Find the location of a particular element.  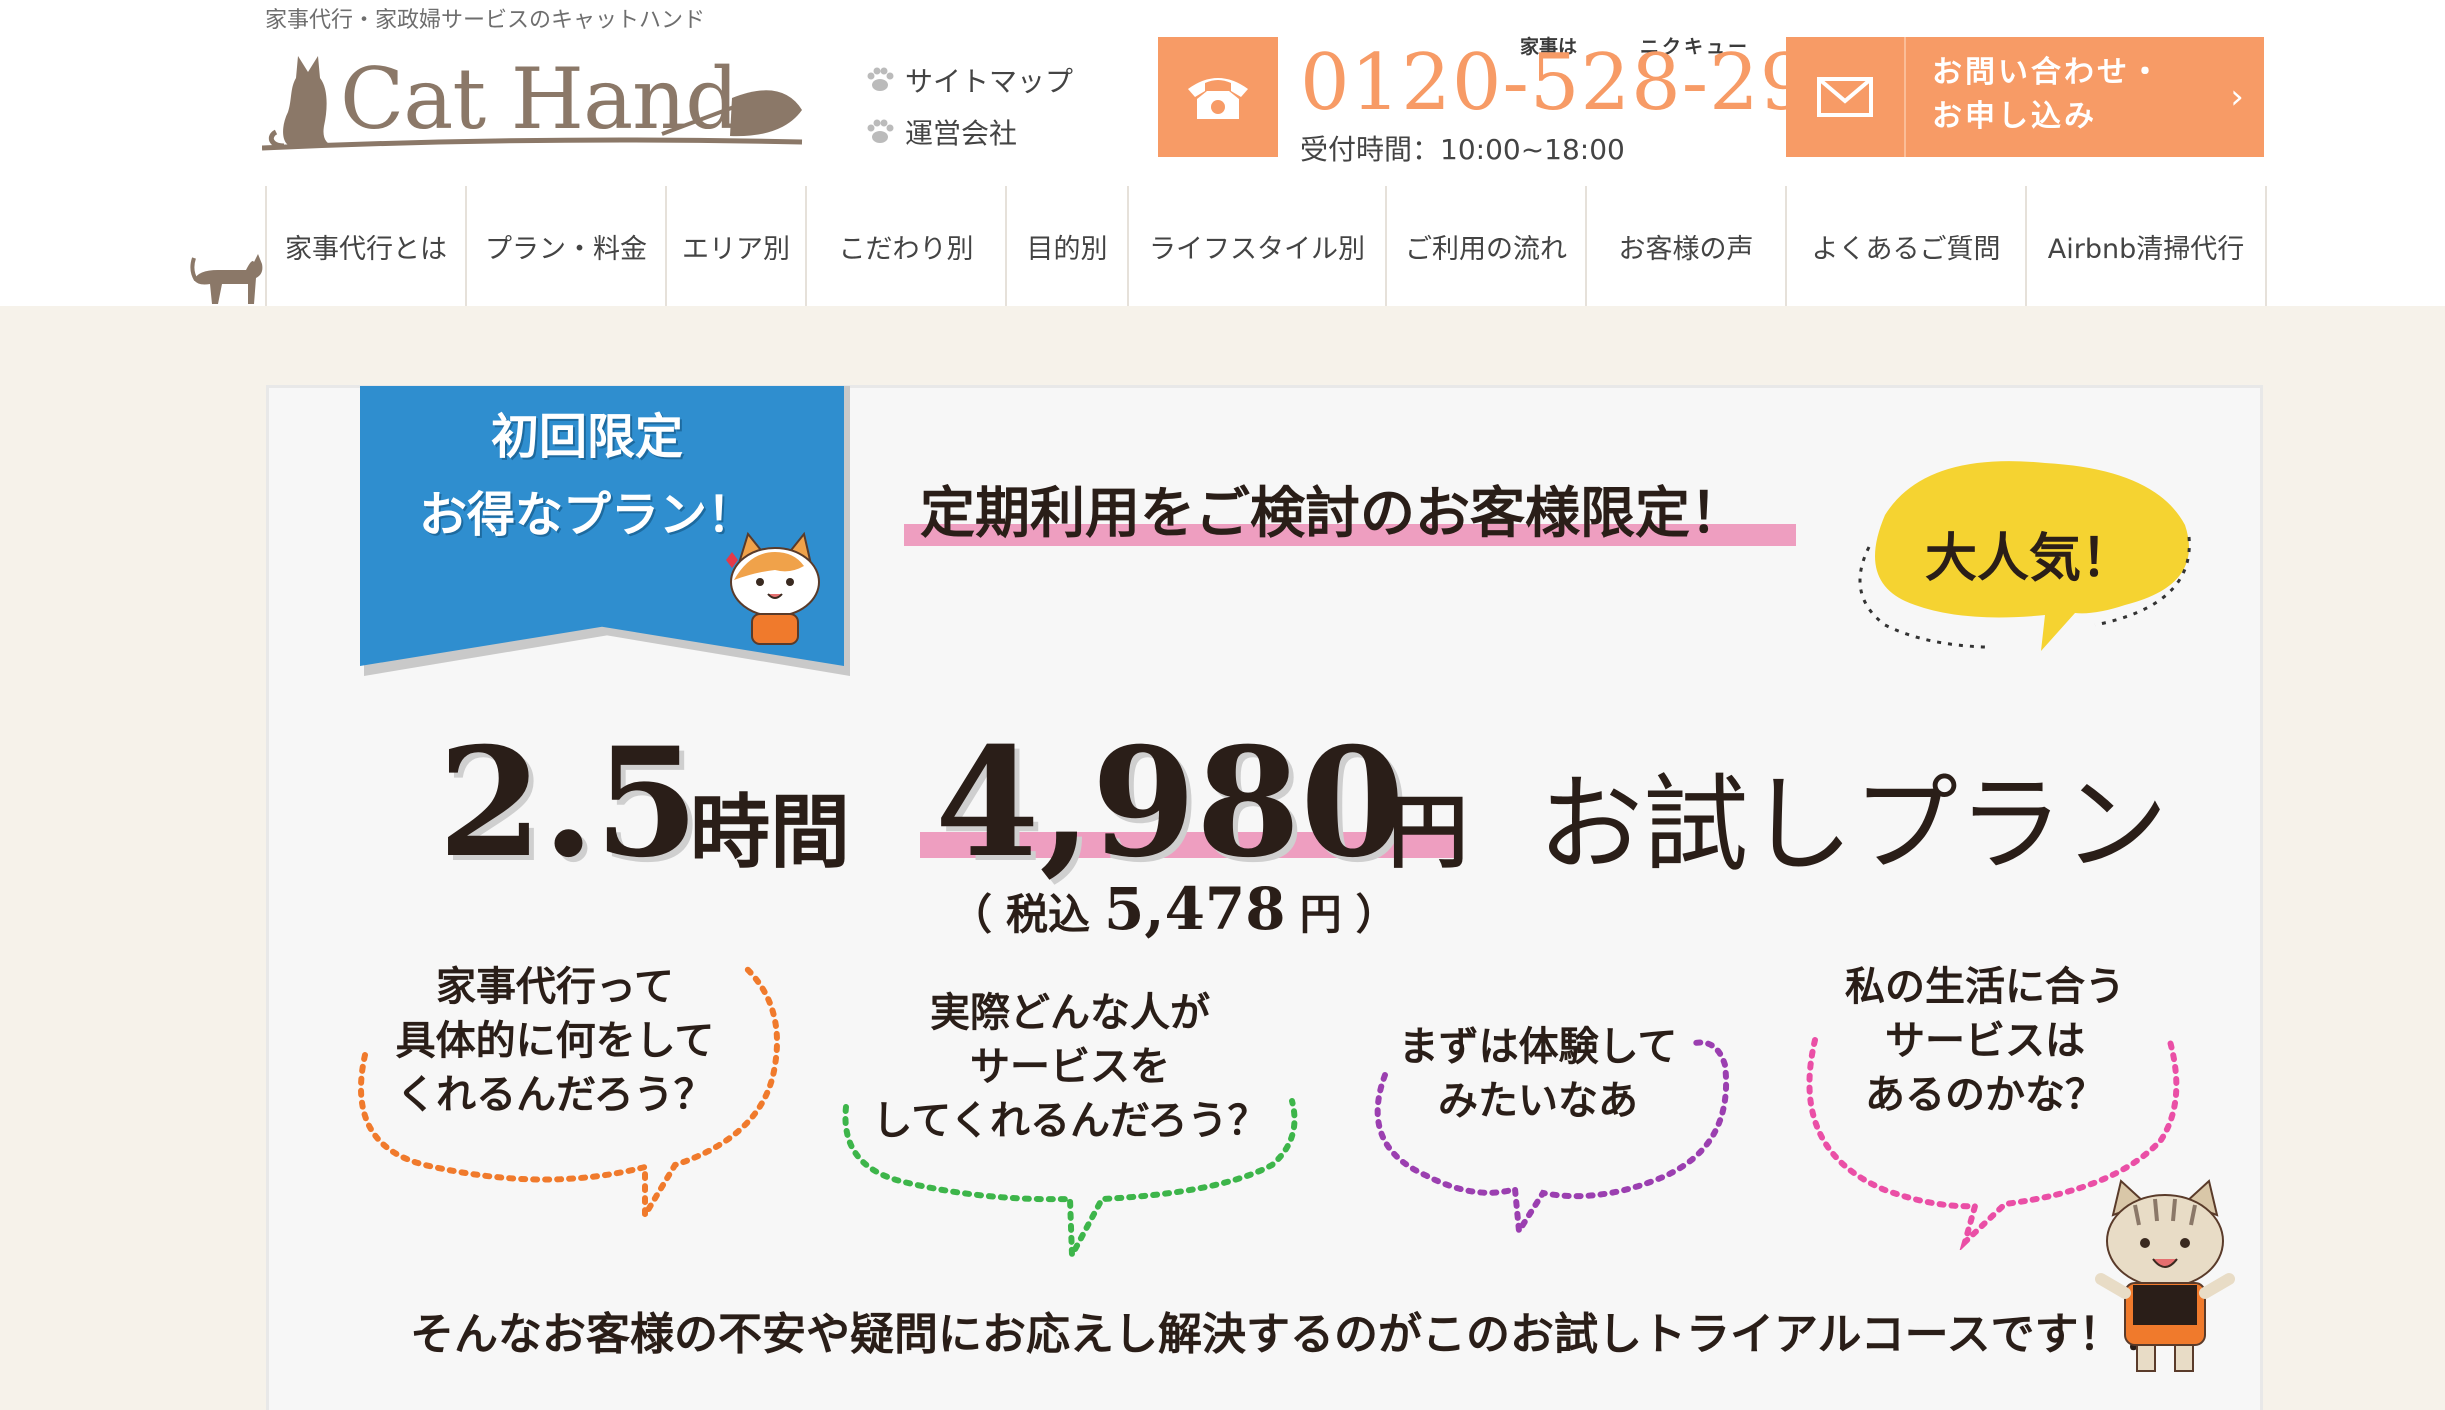

nav-item-area: エリア別 is located at coordinates (735, 246).